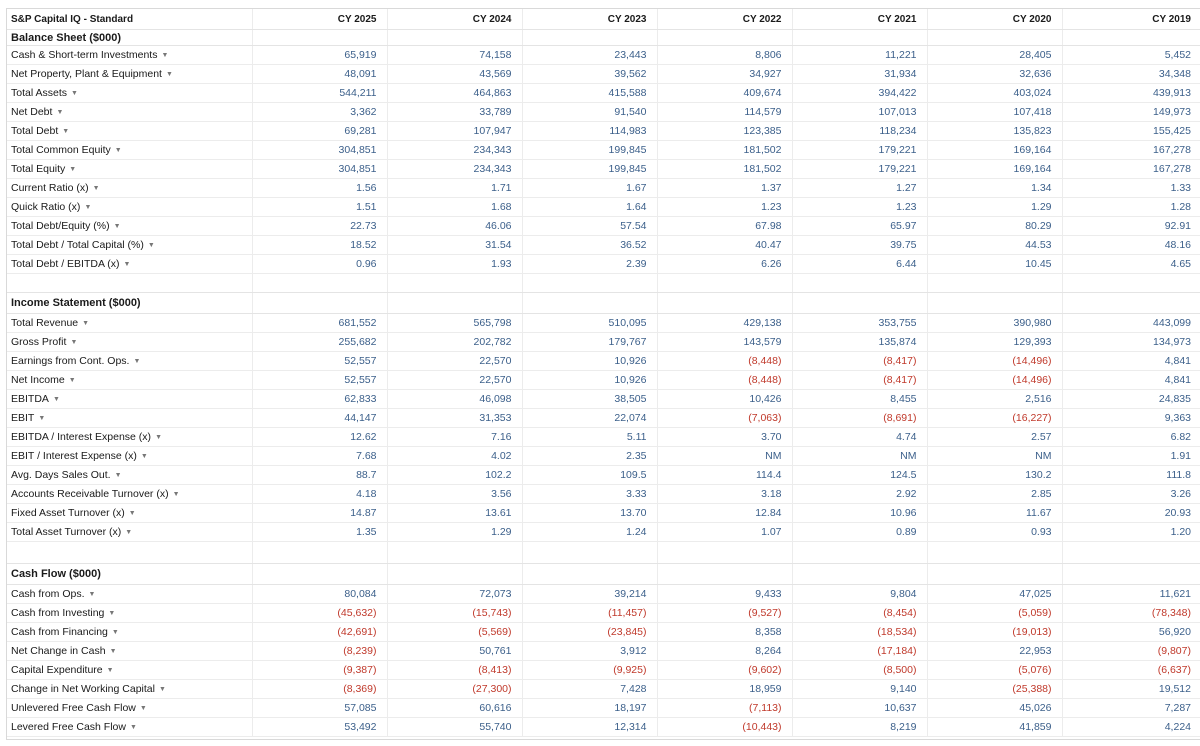  What do you see at coordinates (129, 380) in the screenshot?
I see `row-label-cell: Net Income ▼` at bounding box center [129, 380].